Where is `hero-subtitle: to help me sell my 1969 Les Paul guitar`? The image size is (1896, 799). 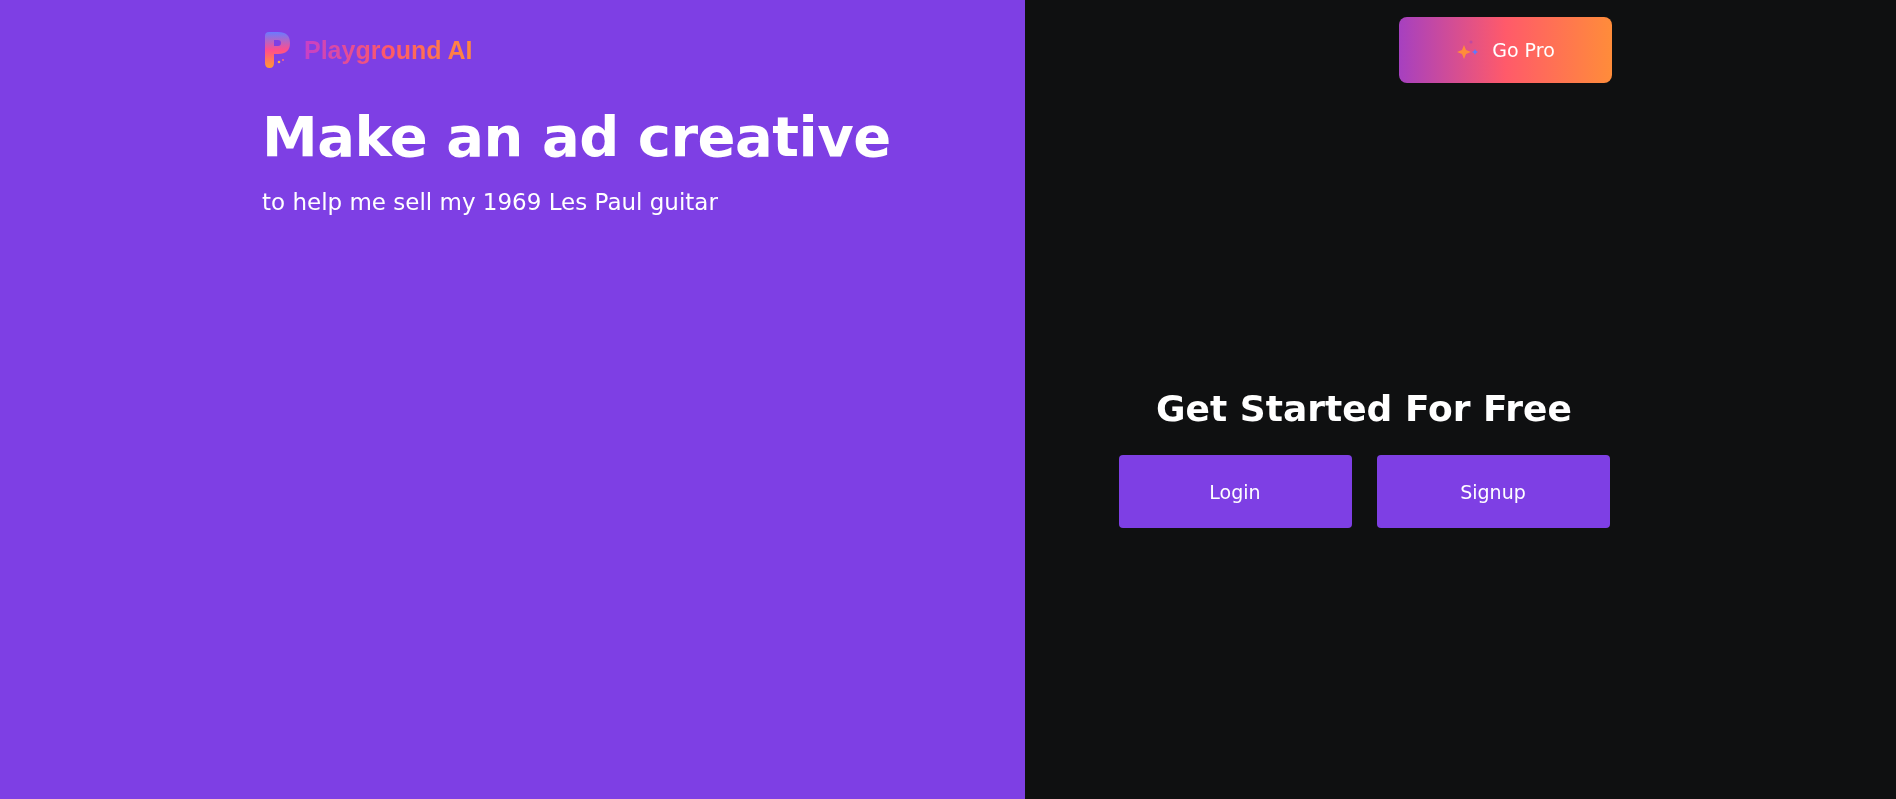 hero-subtitle: to help me sell my 1969 Les Paul guitar is located at coordinates (490, 202).